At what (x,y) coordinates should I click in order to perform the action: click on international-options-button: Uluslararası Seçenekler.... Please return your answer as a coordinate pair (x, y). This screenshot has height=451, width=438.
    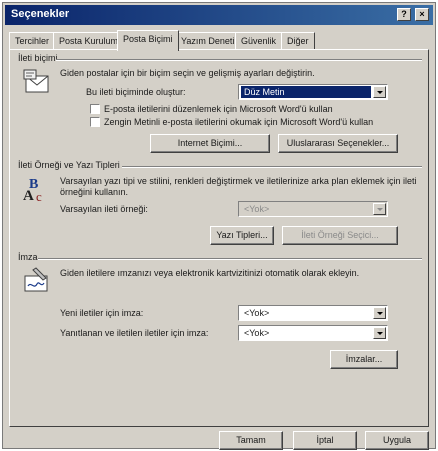
    Looking at the image, I should click on (338, 143).